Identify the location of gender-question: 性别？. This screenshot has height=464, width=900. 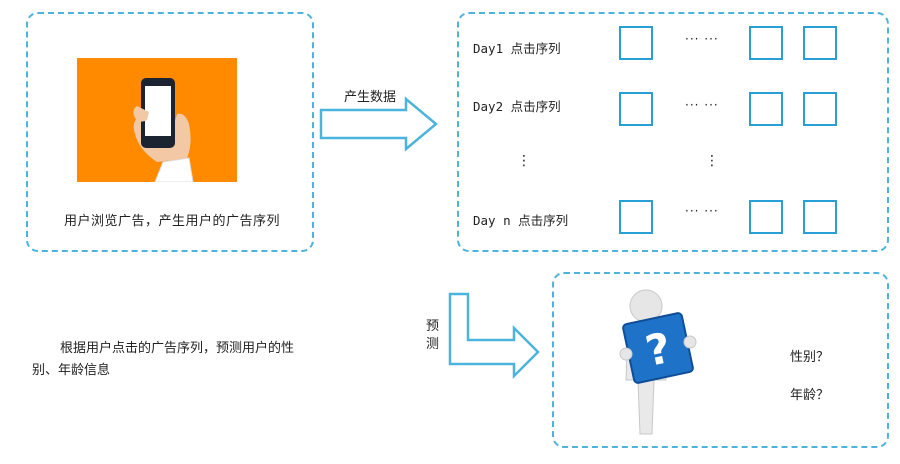
(810, 357).